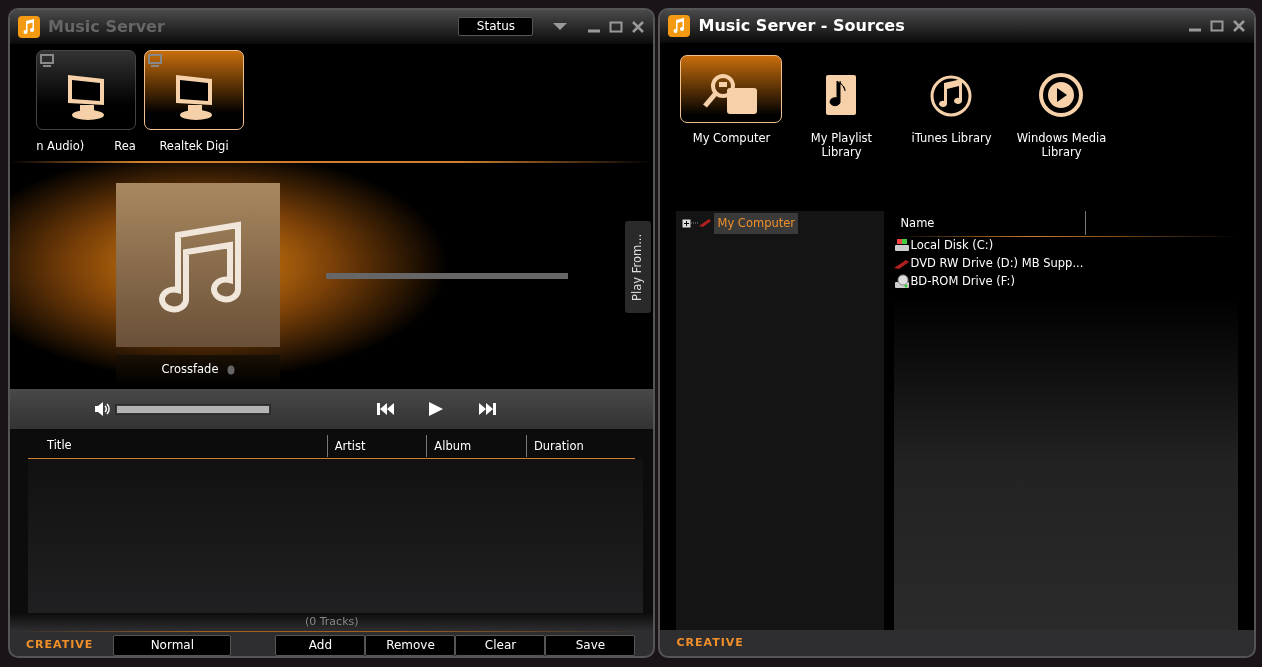  What do you see at coordinates (500, 645) in the screenshot?
I see `playlist-button: Clear` at bounding box center [500, 645].